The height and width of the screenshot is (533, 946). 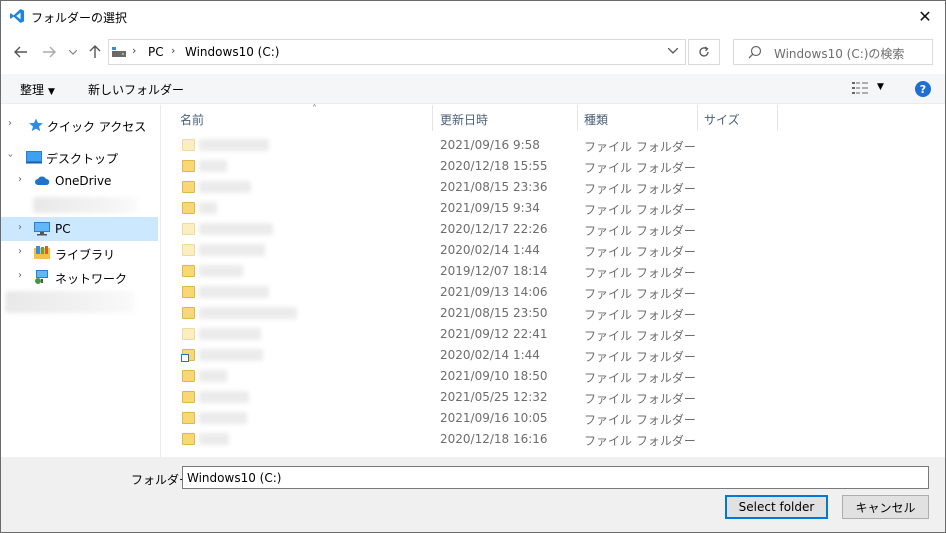 What do you see at coordinates (436, 166) in the screenshot?
I see `file-row: 2020/12/18 15:55 ファイル フォルダー` at bounding box center [436, 166].